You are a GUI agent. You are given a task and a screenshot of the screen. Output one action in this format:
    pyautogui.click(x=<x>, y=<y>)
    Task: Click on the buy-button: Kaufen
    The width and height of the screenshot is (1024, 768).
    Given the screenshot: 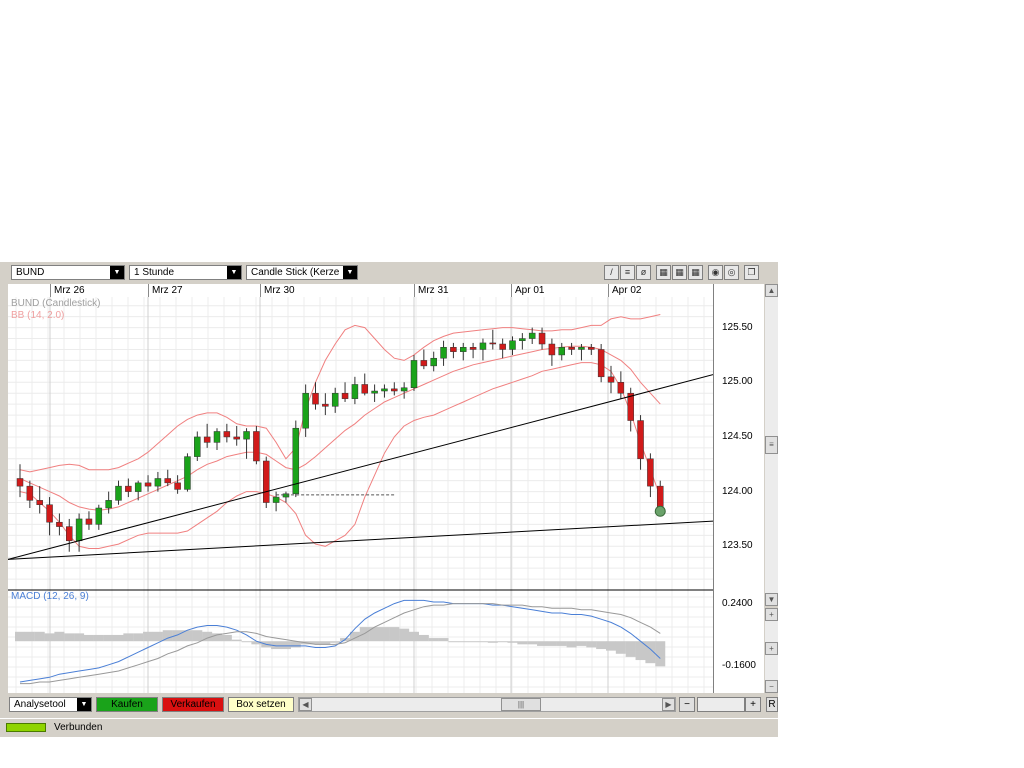 What is the action you would take?
    pyautogui.click(x=127, y=704)
    